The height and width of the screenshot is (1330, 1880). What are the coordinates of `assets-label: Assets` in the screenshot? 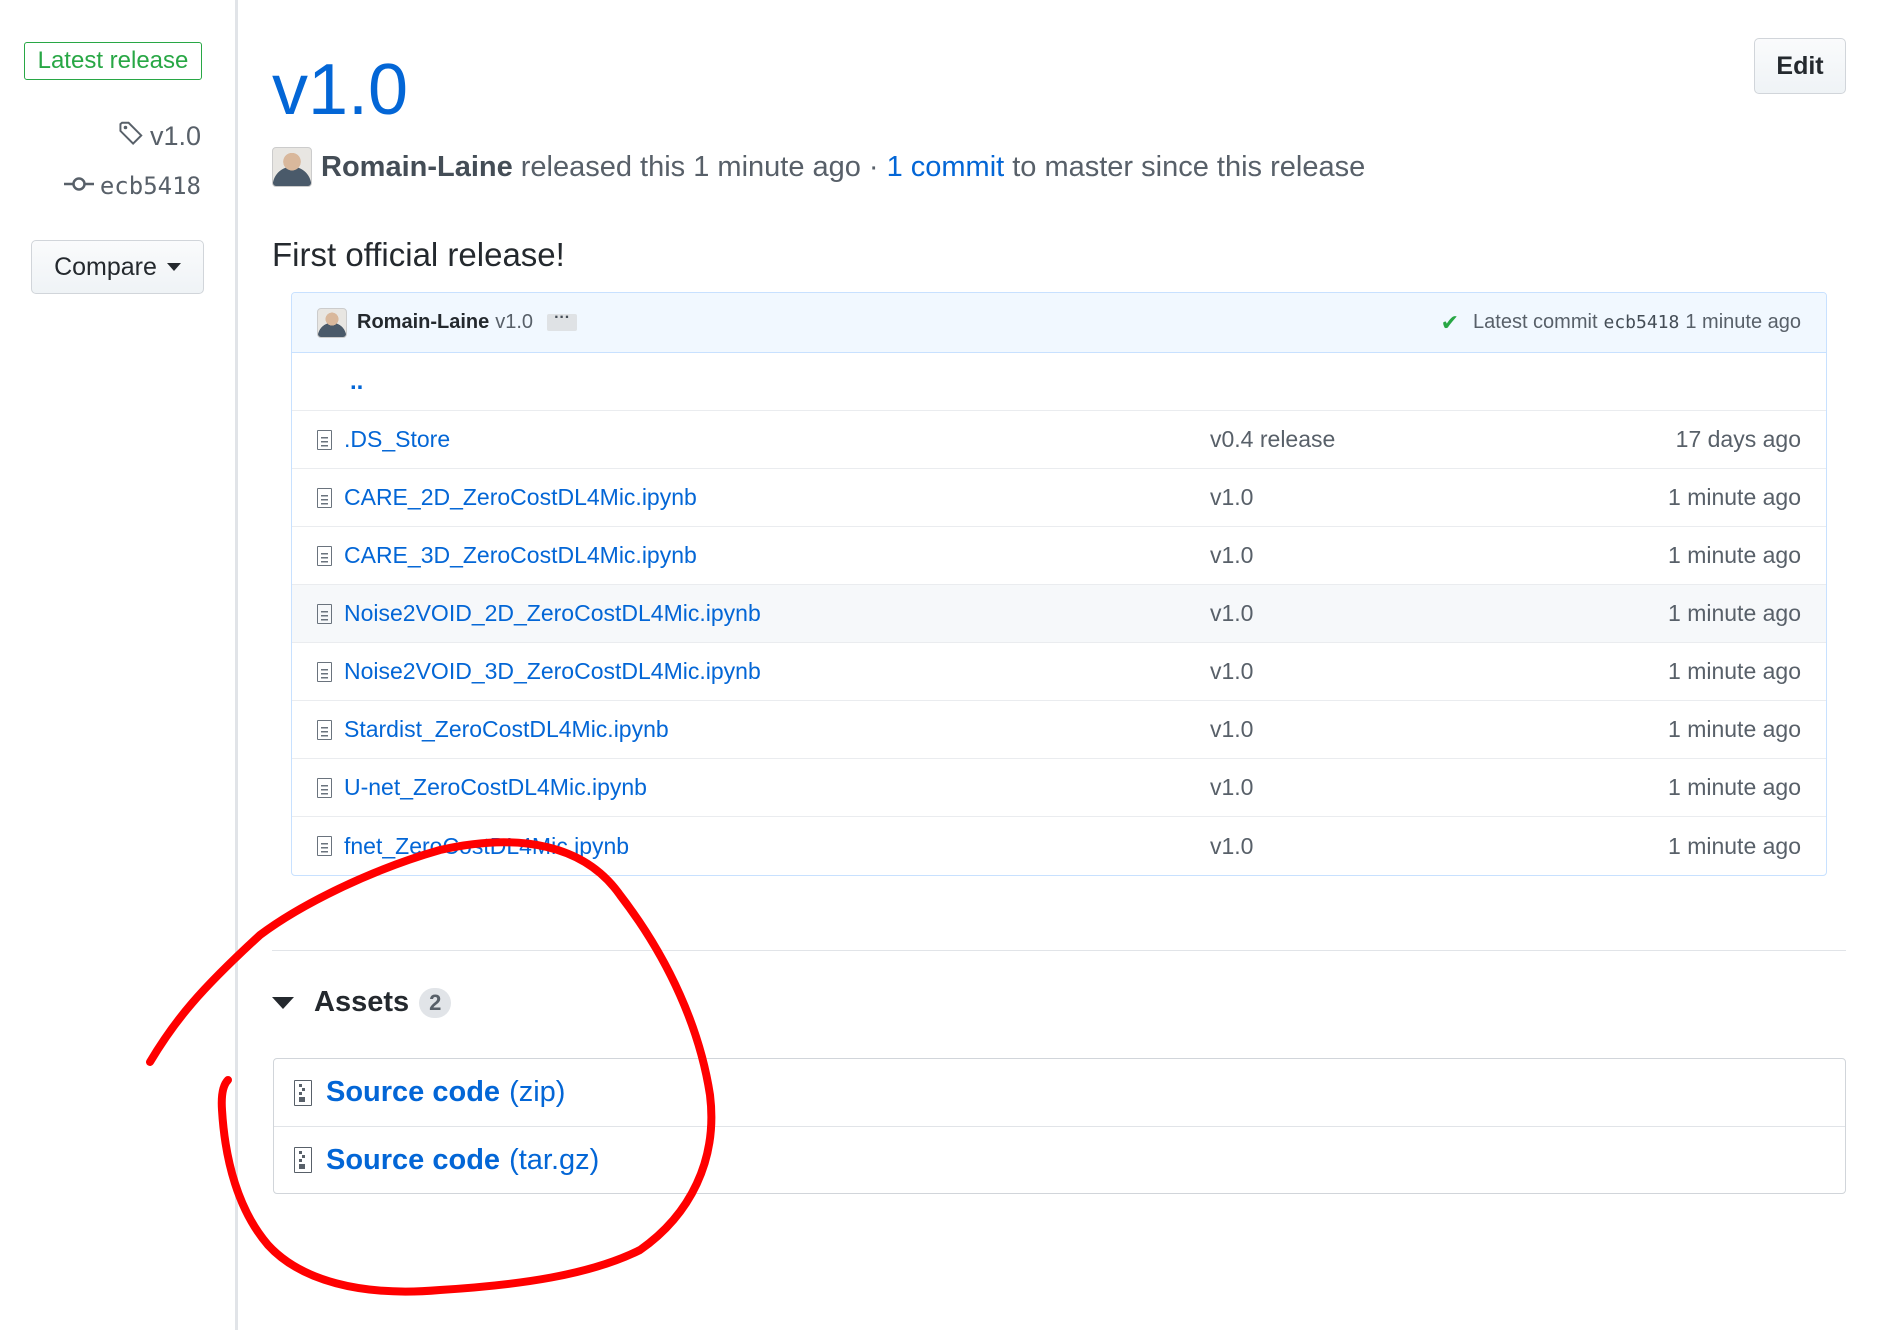 It's located at (362, 1002).